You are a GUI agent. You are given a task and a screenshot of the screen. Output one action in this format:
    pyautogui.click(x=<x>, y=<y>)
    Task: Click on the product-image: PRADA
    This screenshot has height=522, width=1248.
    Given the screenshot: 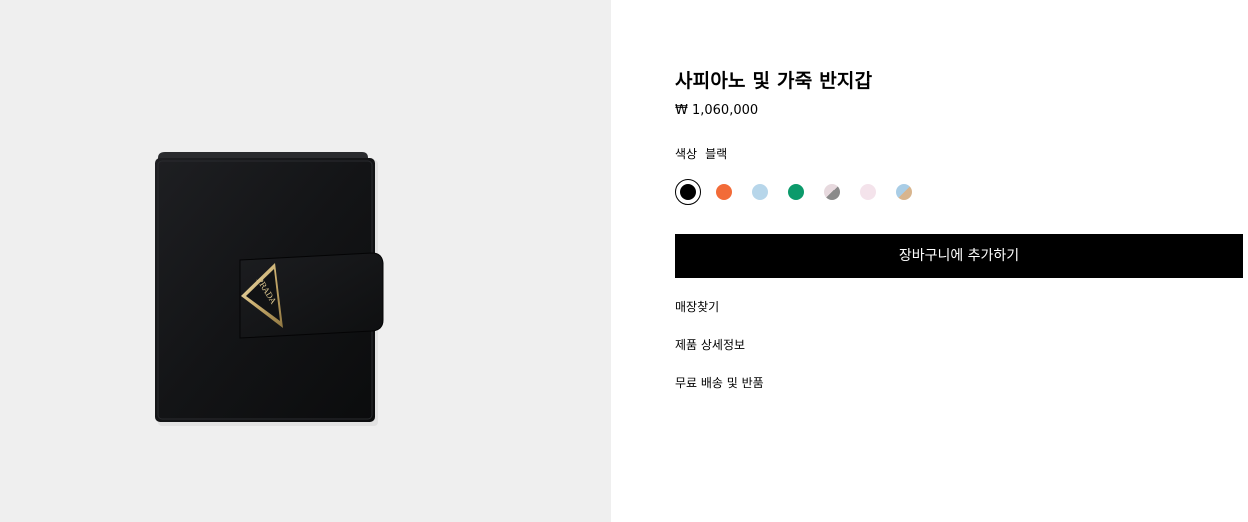 What is the action you would take?
    pyautogui.click(x=269, y=289)
    